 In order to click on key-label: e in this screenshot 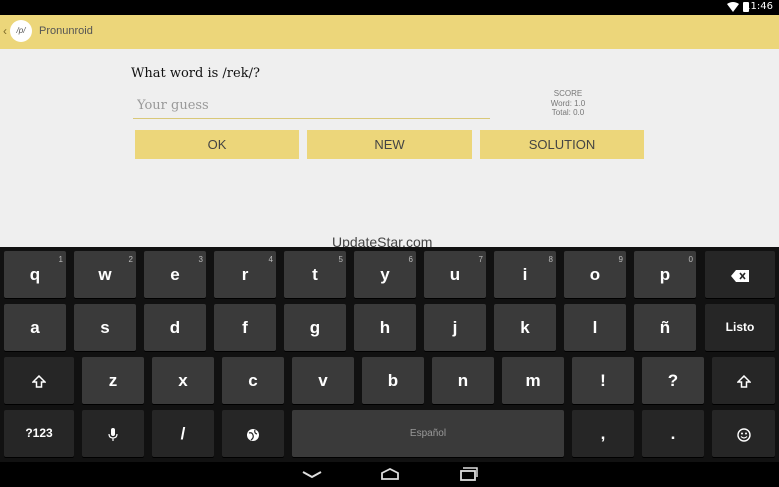, I will do `click(175, 274)`.